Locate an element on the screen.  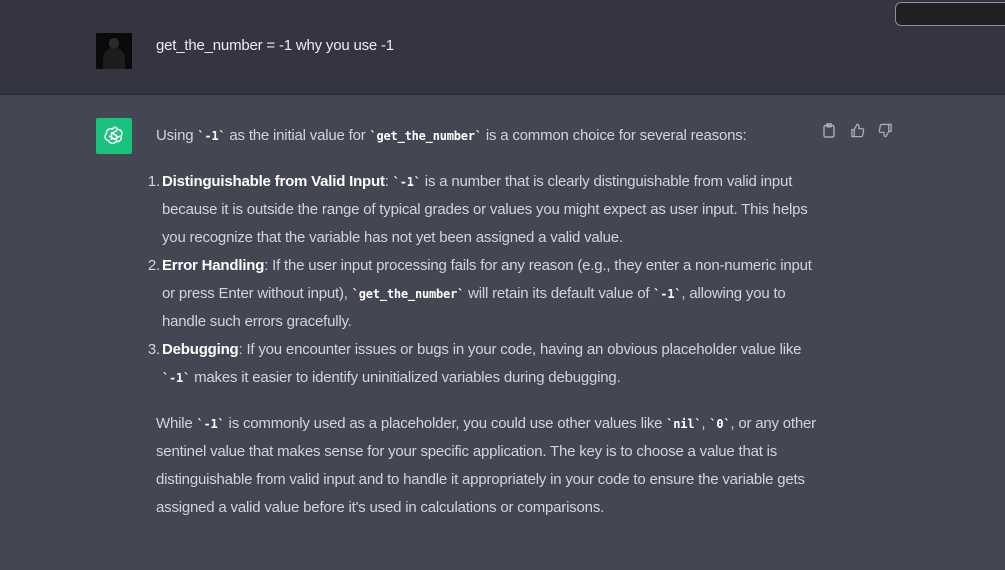
message-actions is located at coordinates (857, 130).